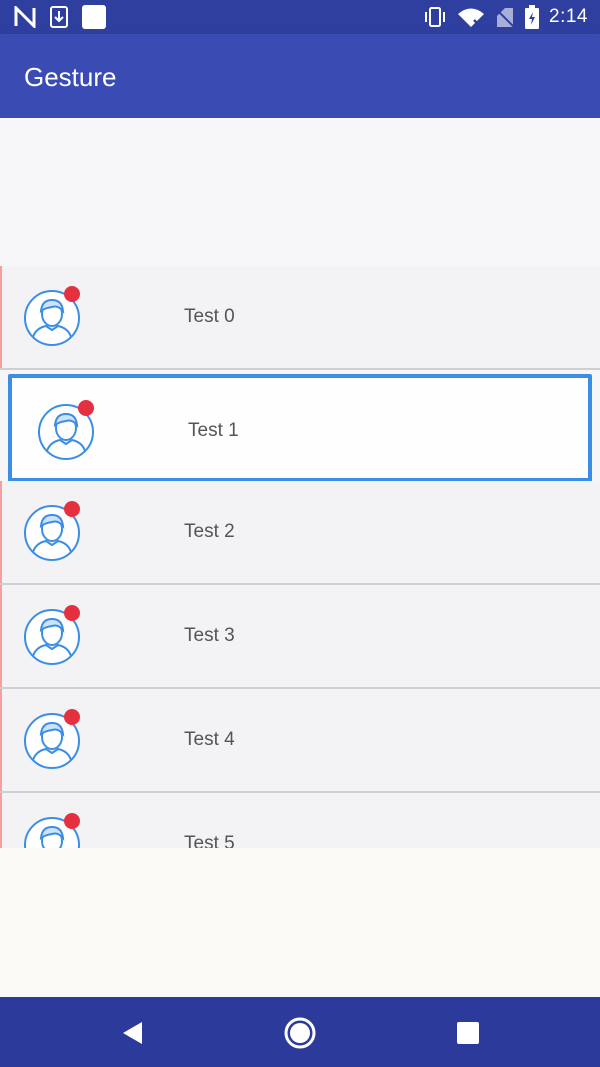 The height and width of the screenshot is (1067, 600). Describe the element at coordinates (300, 17) in the screenshot. I see `status-bar: 2:14` at that location.